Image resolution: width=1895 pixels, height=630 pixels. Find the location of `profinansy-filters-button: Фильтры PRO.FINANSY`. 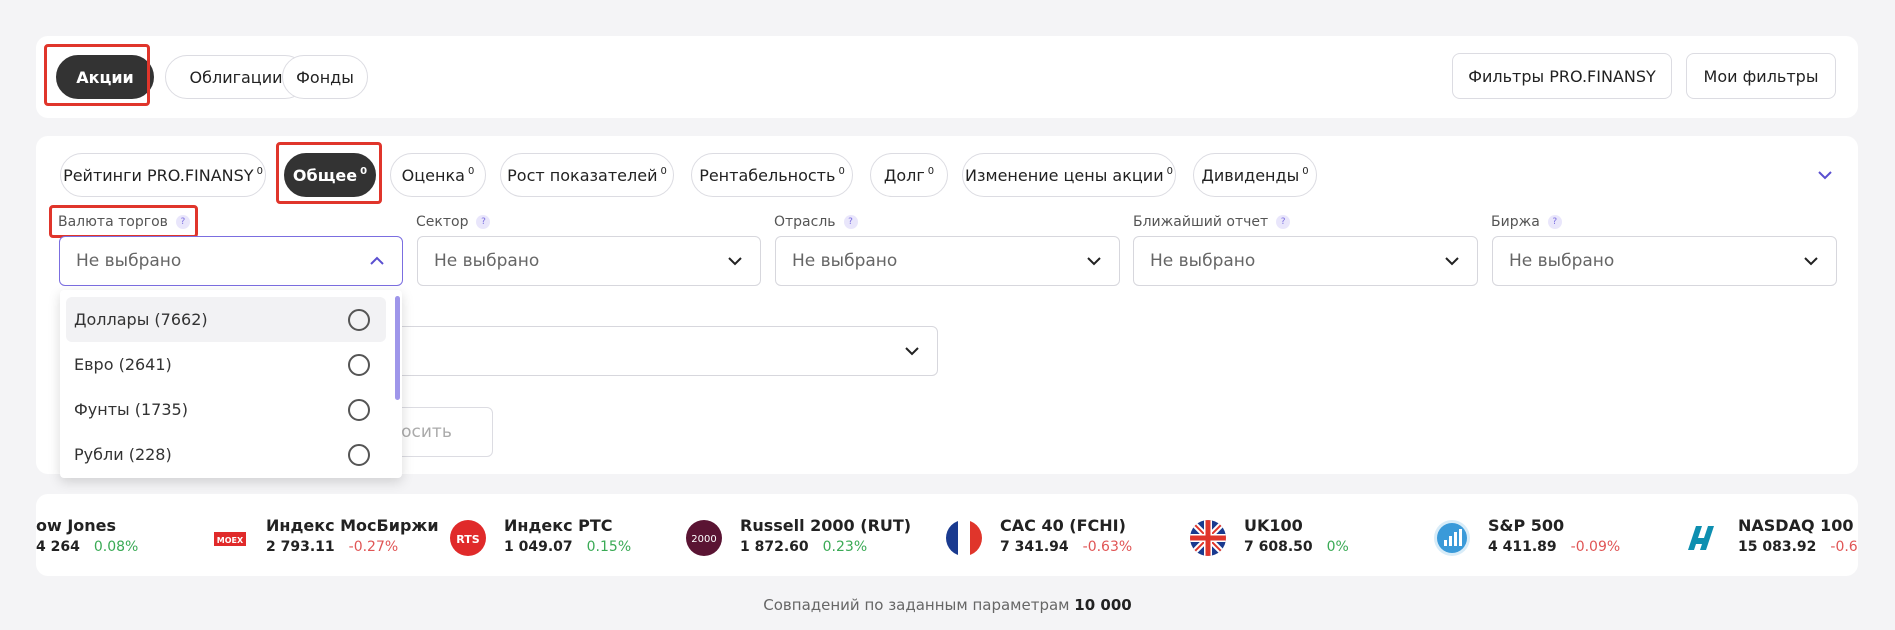

profinansy-filters-button: Фильтры PRO.FINANSY is located at coordinates (1562, 76).